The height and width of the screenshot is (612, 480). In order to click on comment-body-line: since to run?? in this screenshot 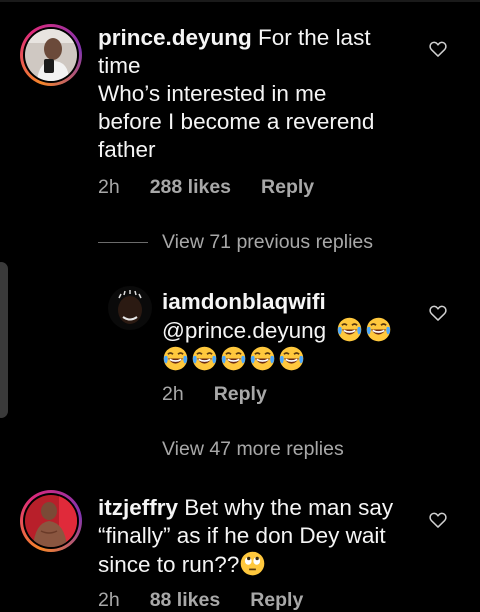, I will do `click(169, 564)`.